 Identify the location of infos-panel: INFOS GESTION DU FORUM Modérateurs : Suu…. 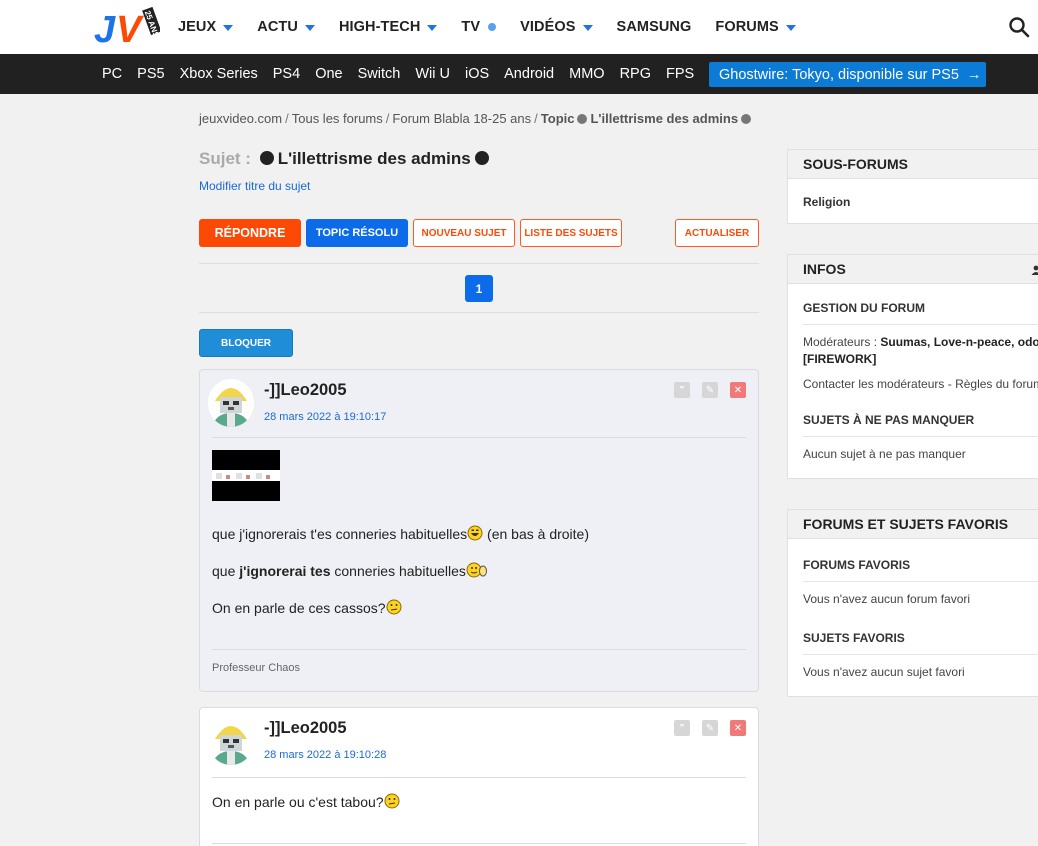
(912, 366).